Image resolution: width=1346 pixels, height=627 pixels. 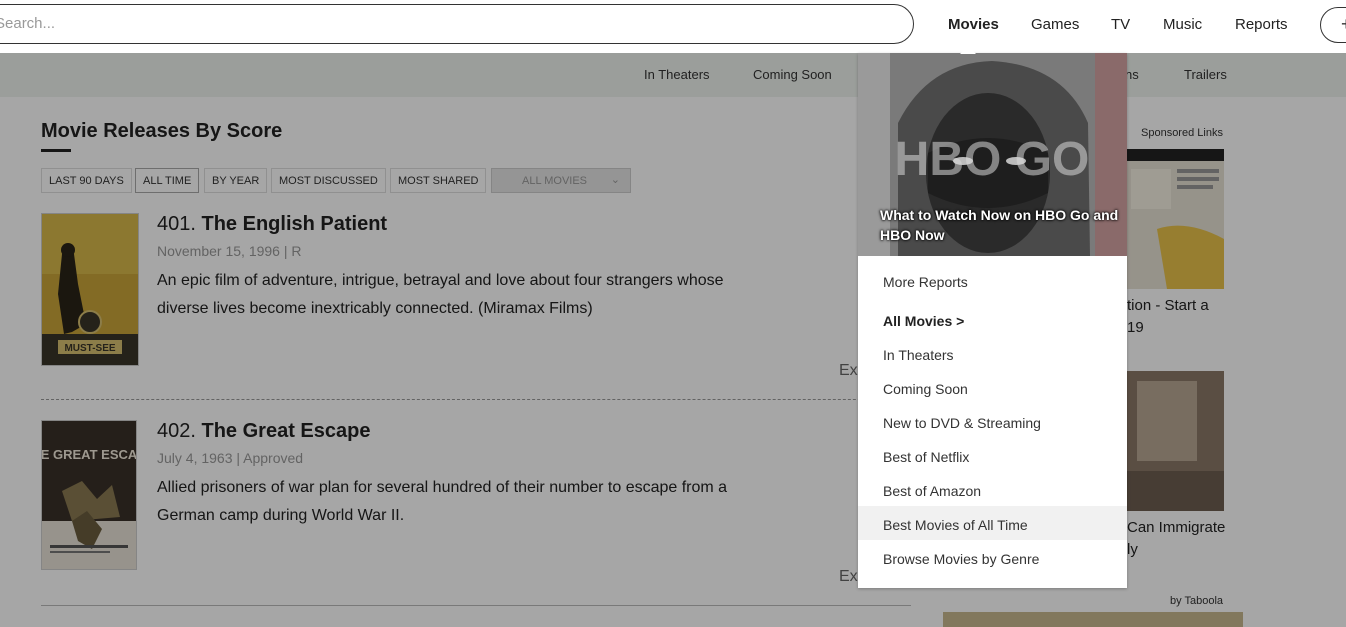 I want to click on add-button: +, so click(x=1333, y=25).